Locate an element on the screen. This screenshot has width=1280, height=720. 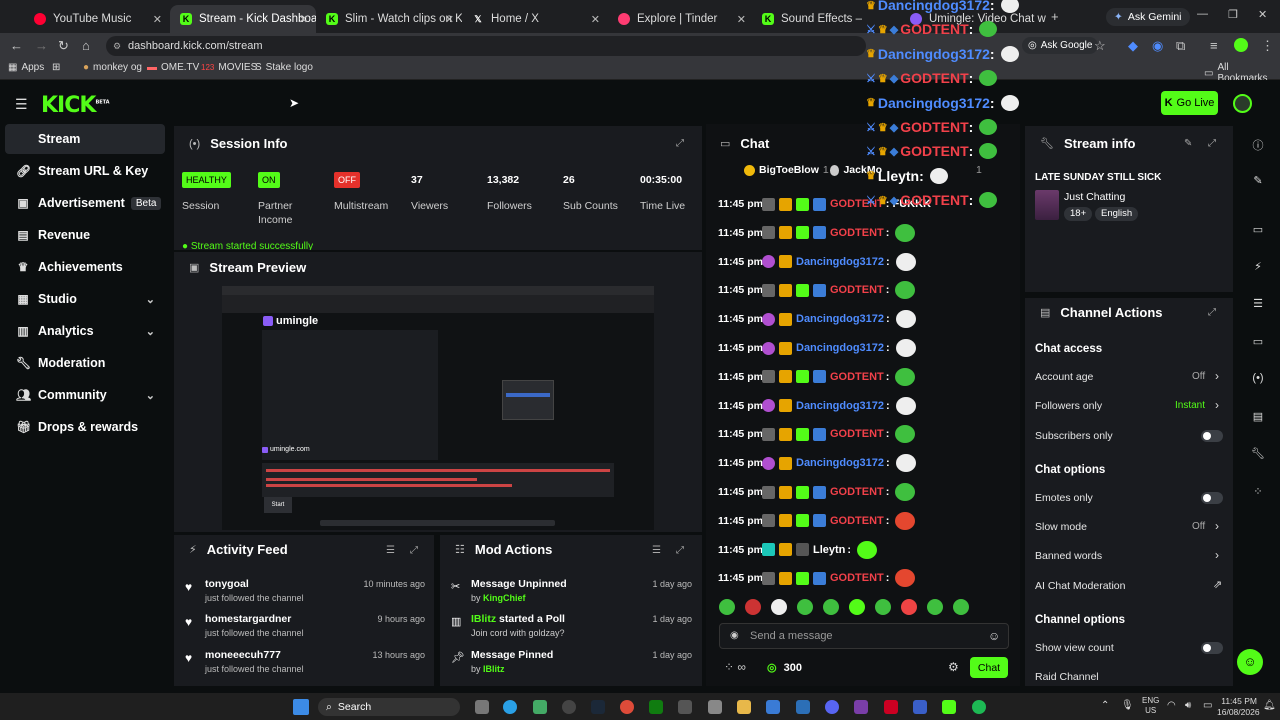
file-explorer-icon is located at coordinates (744, 707).